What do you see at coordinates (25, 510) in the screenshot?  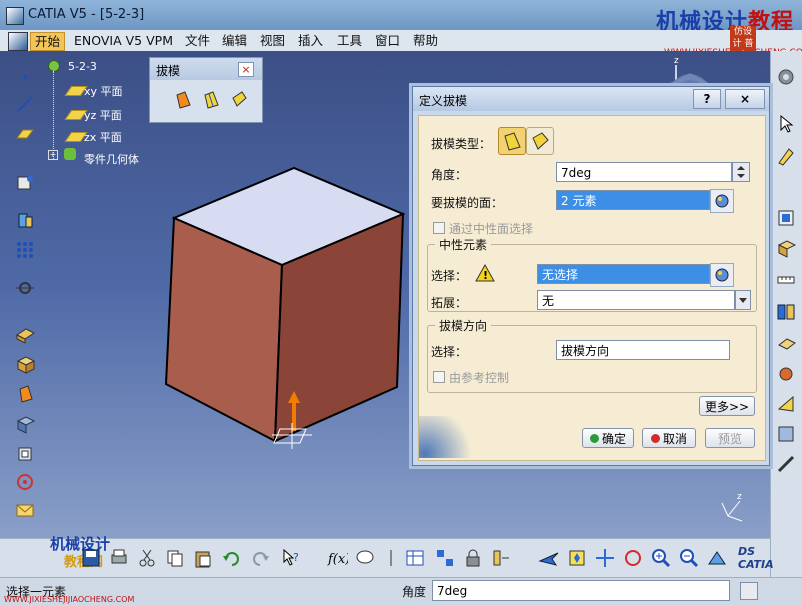 I see `mail-icon` at bounding box center [25, 510].